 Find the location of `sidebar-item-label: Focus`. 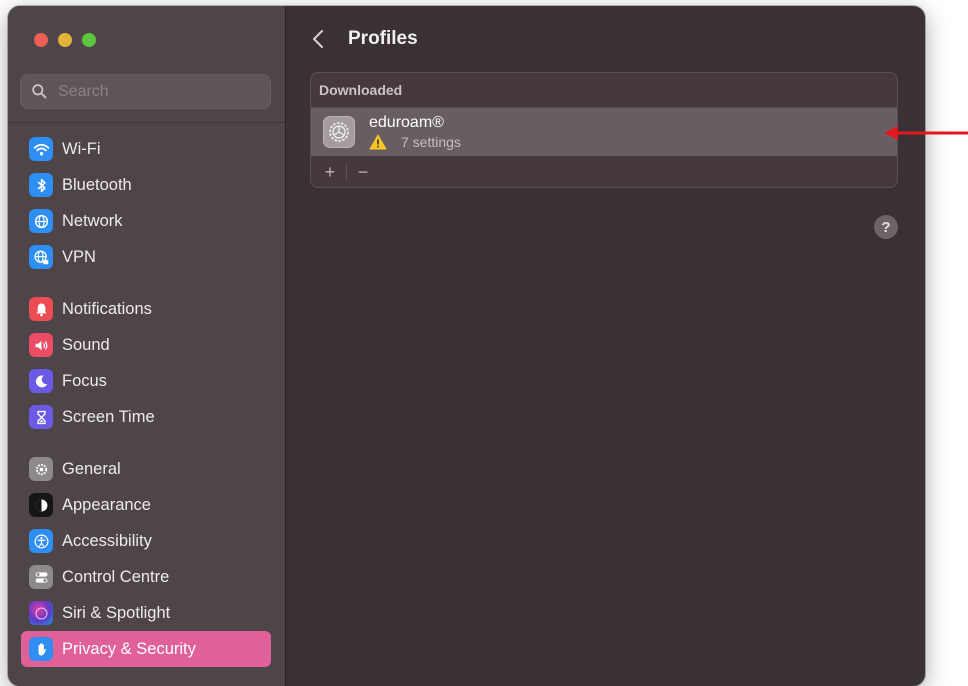

sidebar-item-label: Focus is located at coordinates (84, 380).